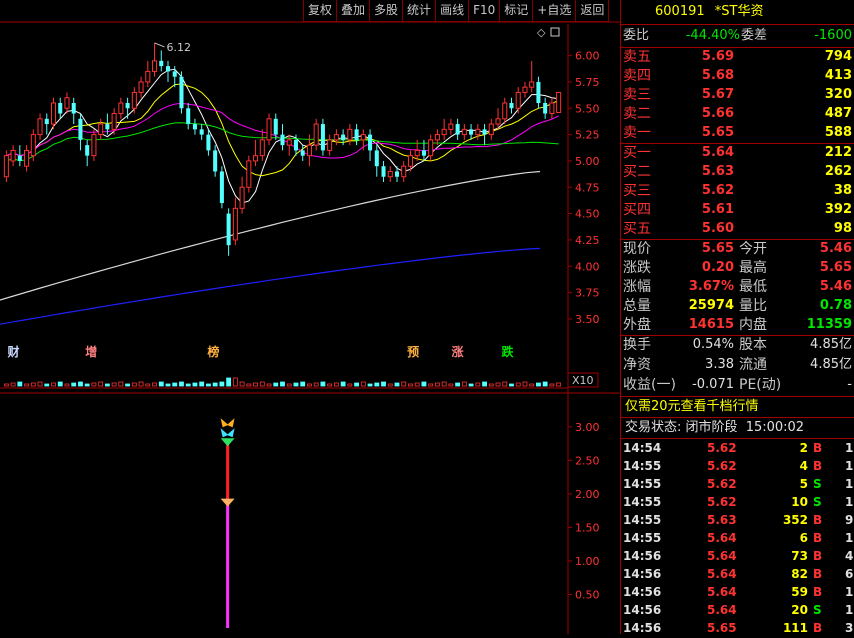 Image resolution: width=854 pixels, height=638 pixels. Describe the element at coordinates (555, 32) in the screenshot. I see `maximize-icon` at that location.